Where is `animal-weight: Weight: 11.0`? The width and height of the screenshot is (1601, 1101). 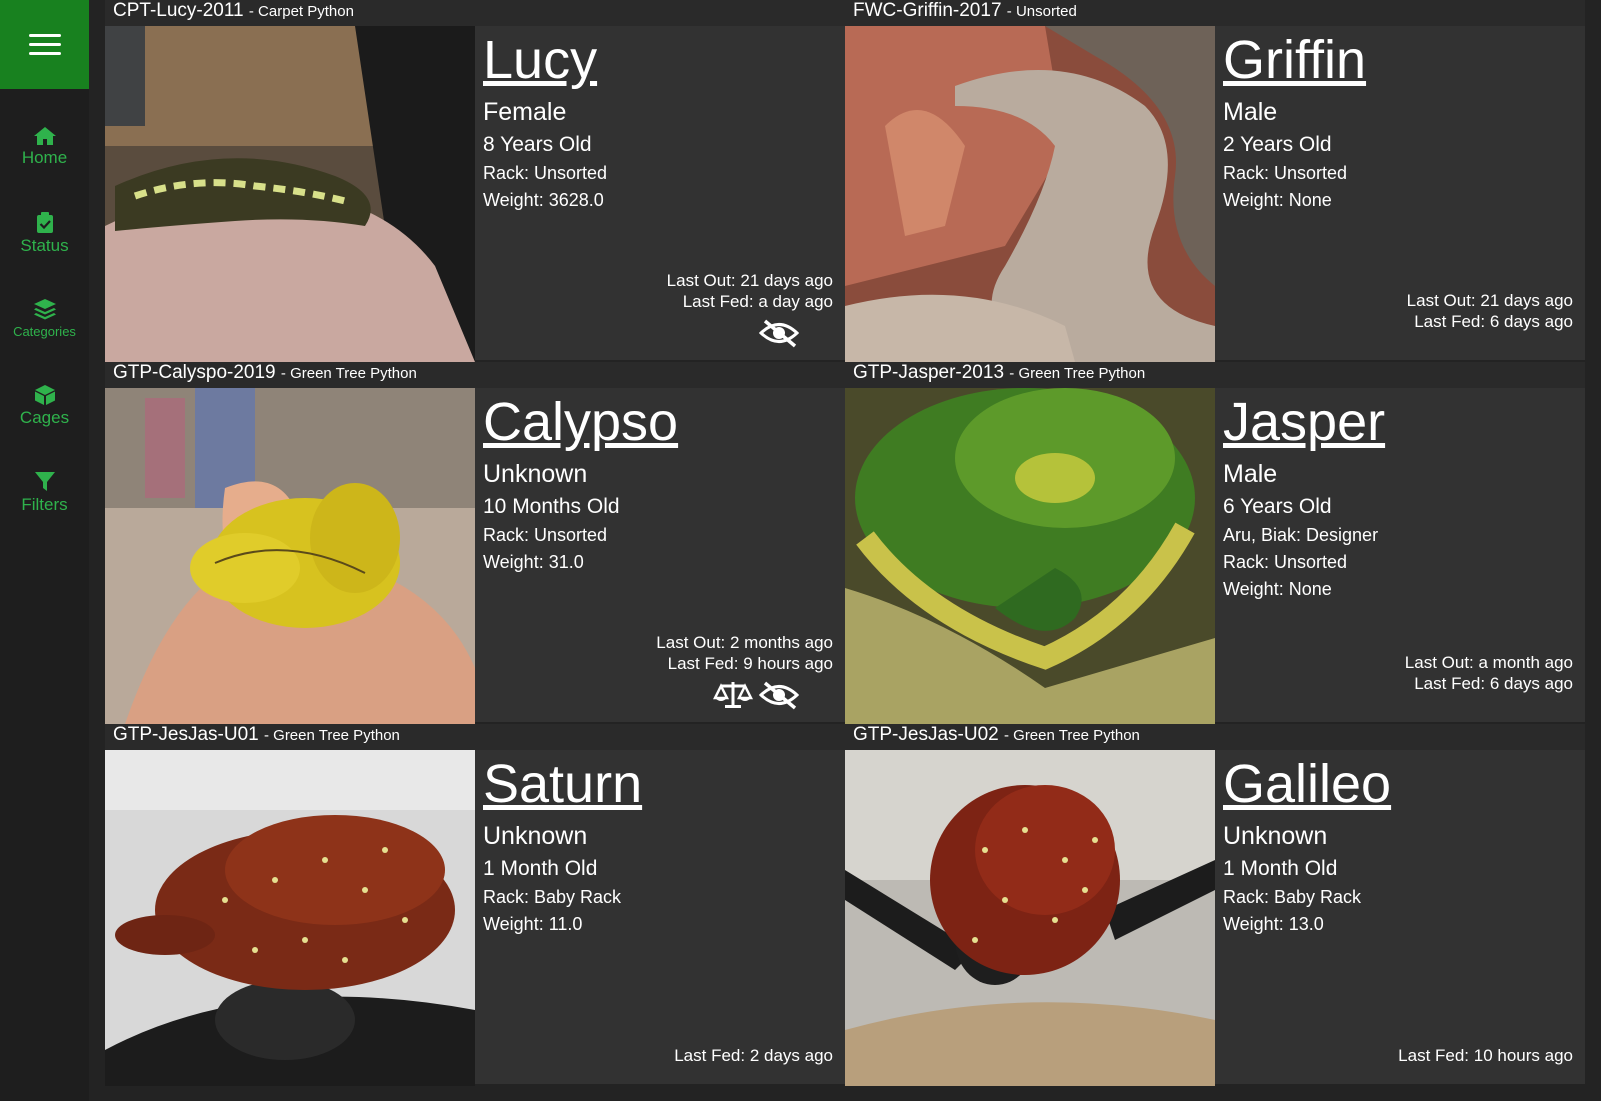
animal-weight: Weight: 11.0 is located at coordinates (533, 924).